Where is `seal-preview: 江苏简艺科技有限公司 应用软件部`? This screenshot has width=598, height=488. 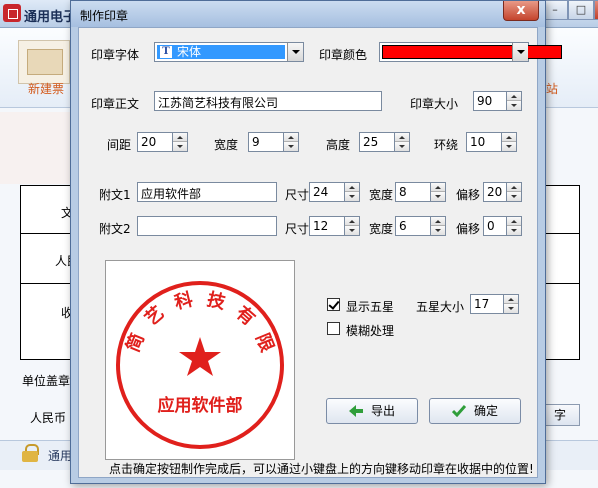
seal-preview: 江苏简艺科技有限公司 应用软件部 is located at coordinates (196, 352).